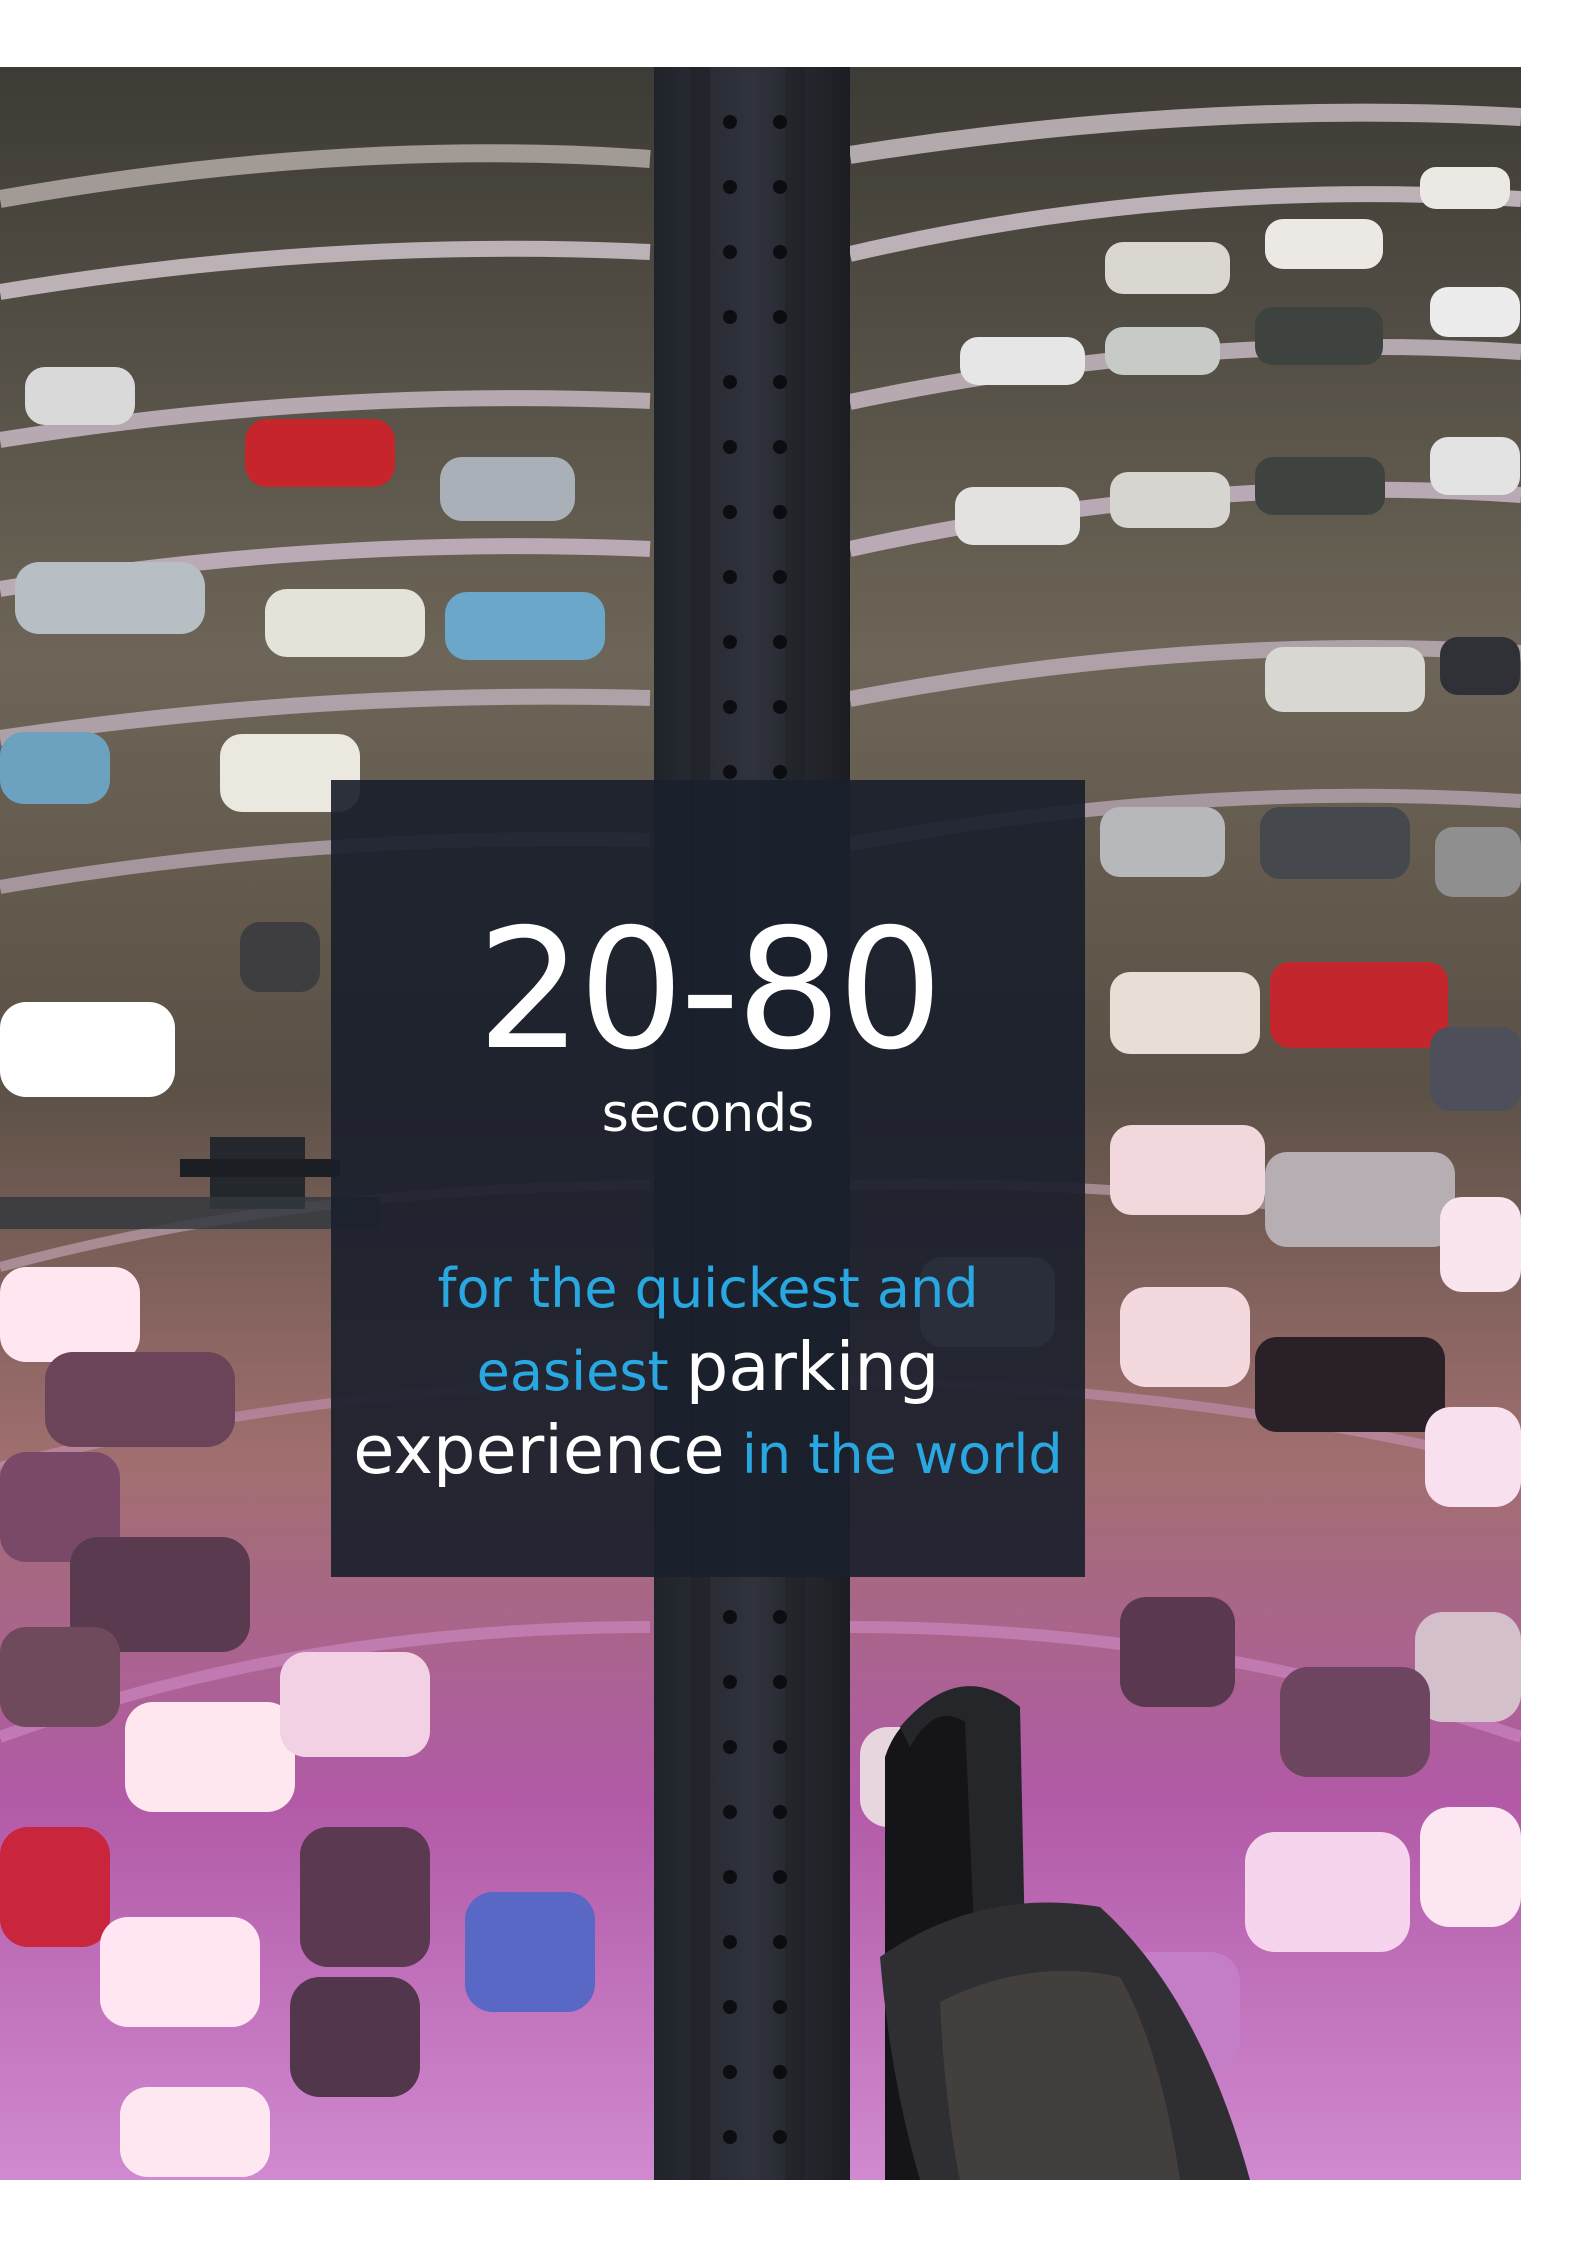  I want to click on tagline-word-experience: experience, so click(539, 1450).